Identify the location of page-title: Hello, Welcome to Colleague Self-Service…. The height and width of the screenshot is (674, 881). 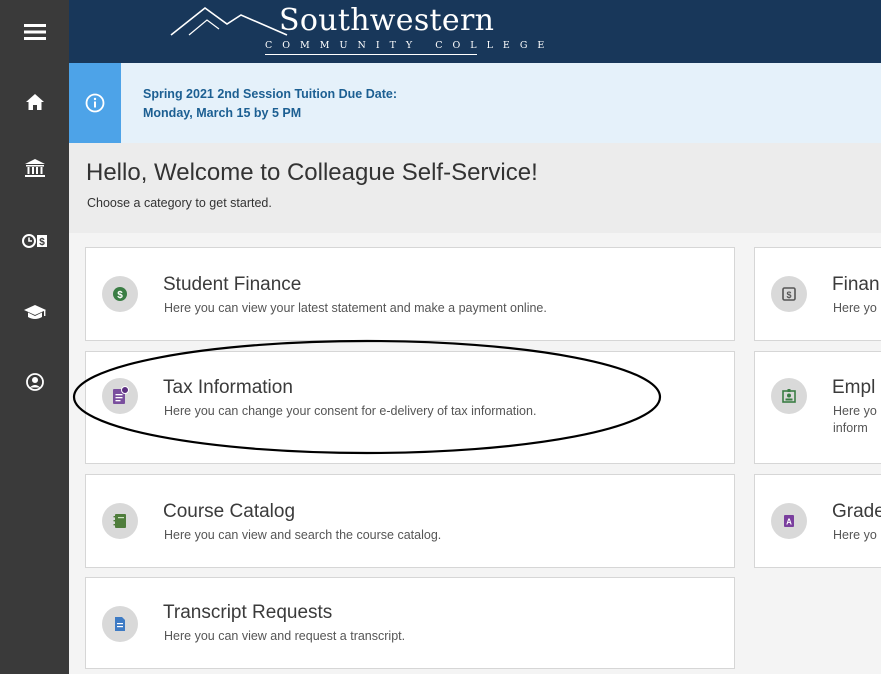
(312, 172).